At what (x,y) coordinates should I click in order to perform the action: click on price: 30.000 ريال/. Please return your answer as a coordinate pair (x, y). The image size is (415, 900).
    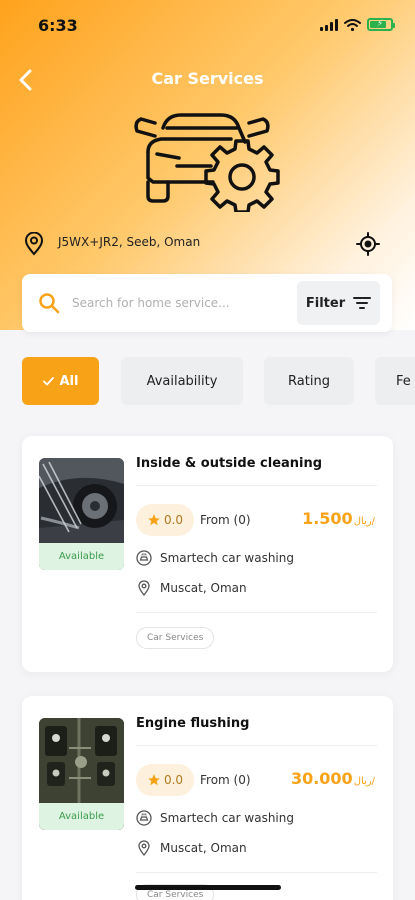
    Looking at the image, I should click on (333, 778).